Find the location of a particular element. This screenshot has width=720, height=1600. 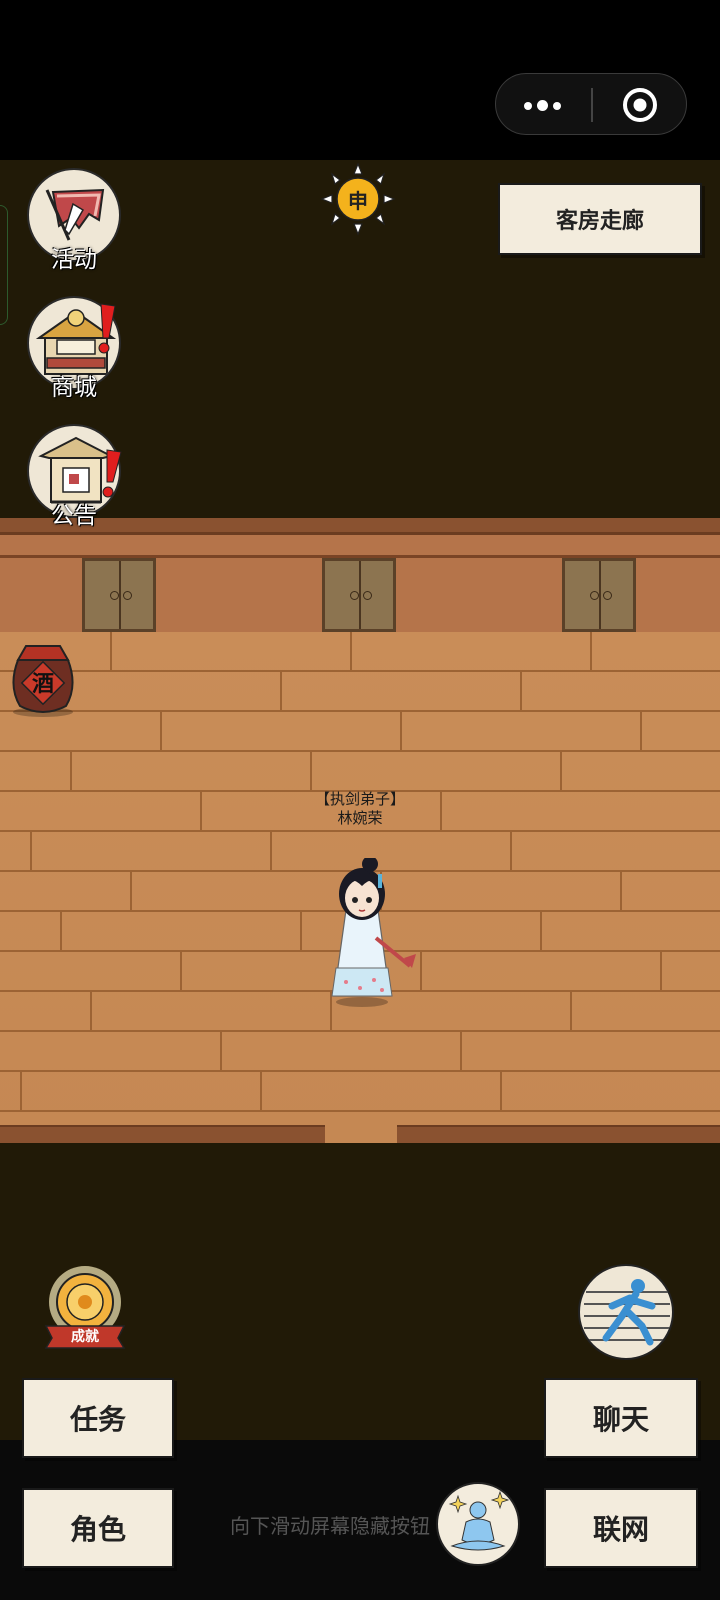

notice-alert-icon is located at coordinates (112, 473).